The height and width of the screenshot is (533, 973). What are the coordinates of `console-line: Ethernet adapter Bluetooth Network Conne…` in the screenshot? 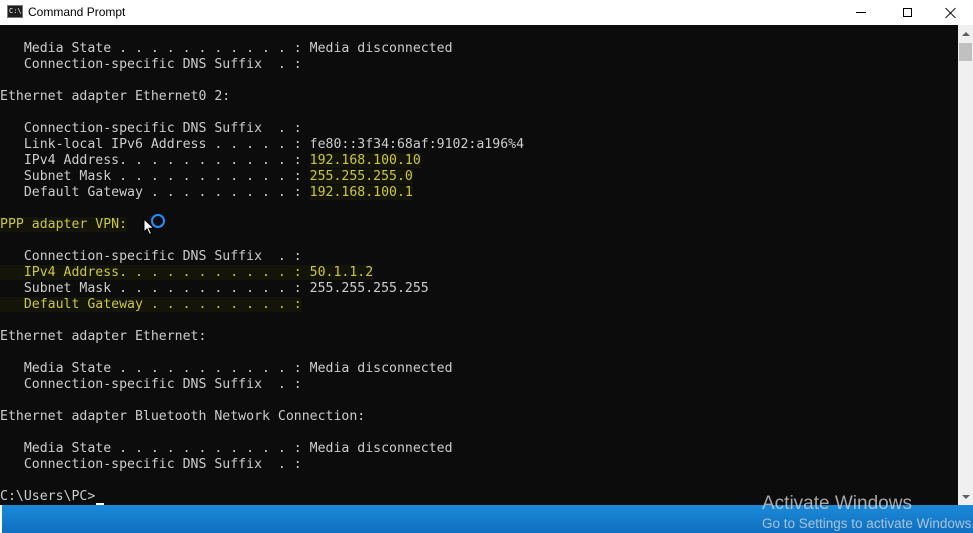 It's located at (182, 417).